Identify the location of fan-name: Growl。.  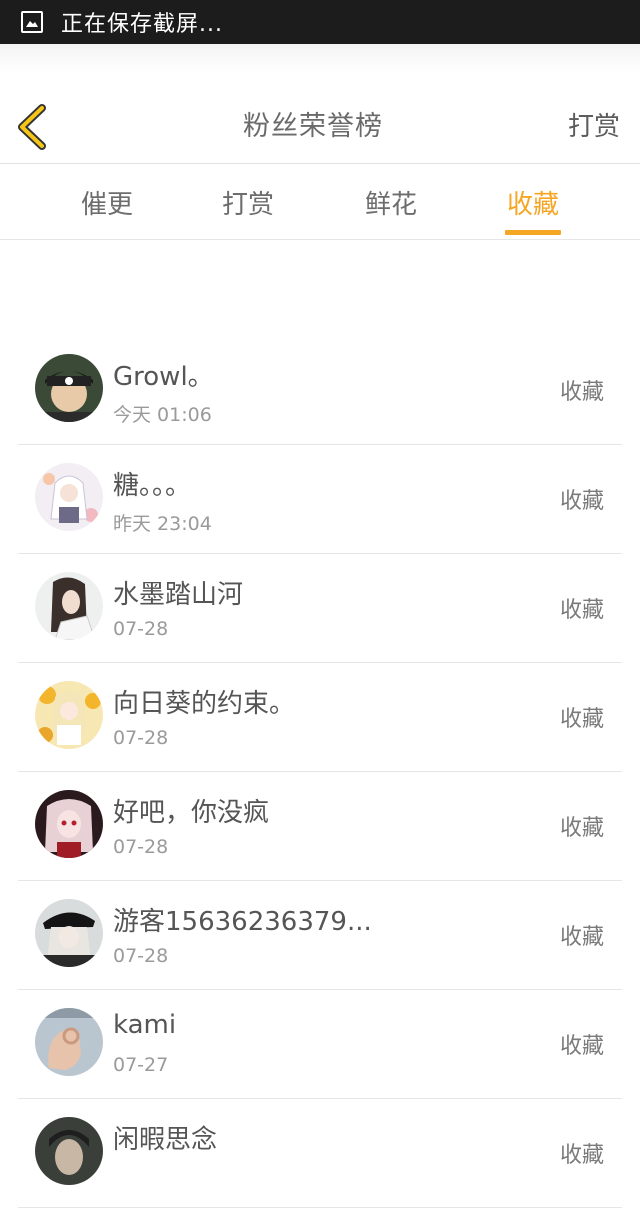
(163, 377).